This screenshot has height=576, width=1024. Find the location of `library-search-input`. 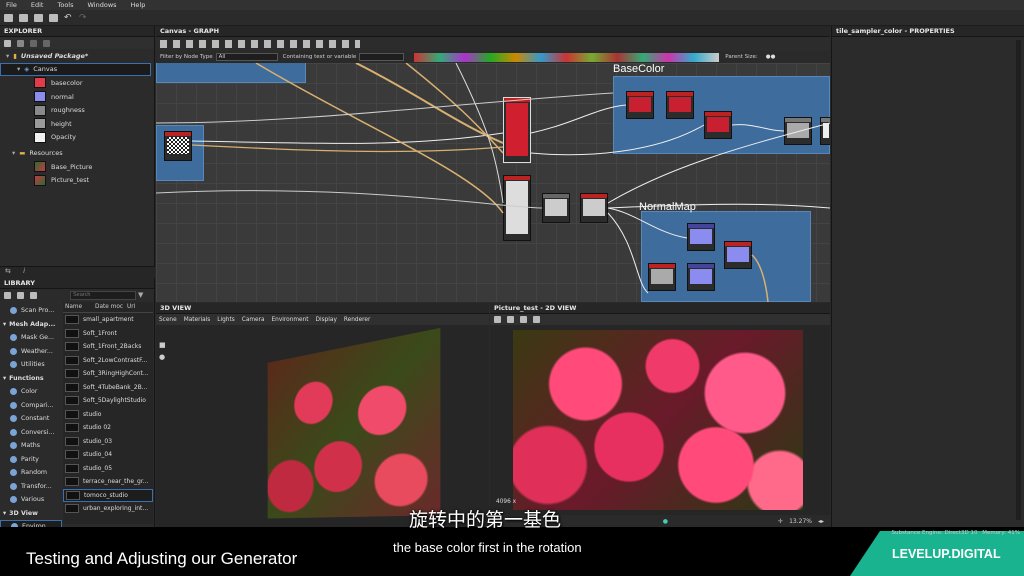

library-search-input is located at coordinates (103, 295).